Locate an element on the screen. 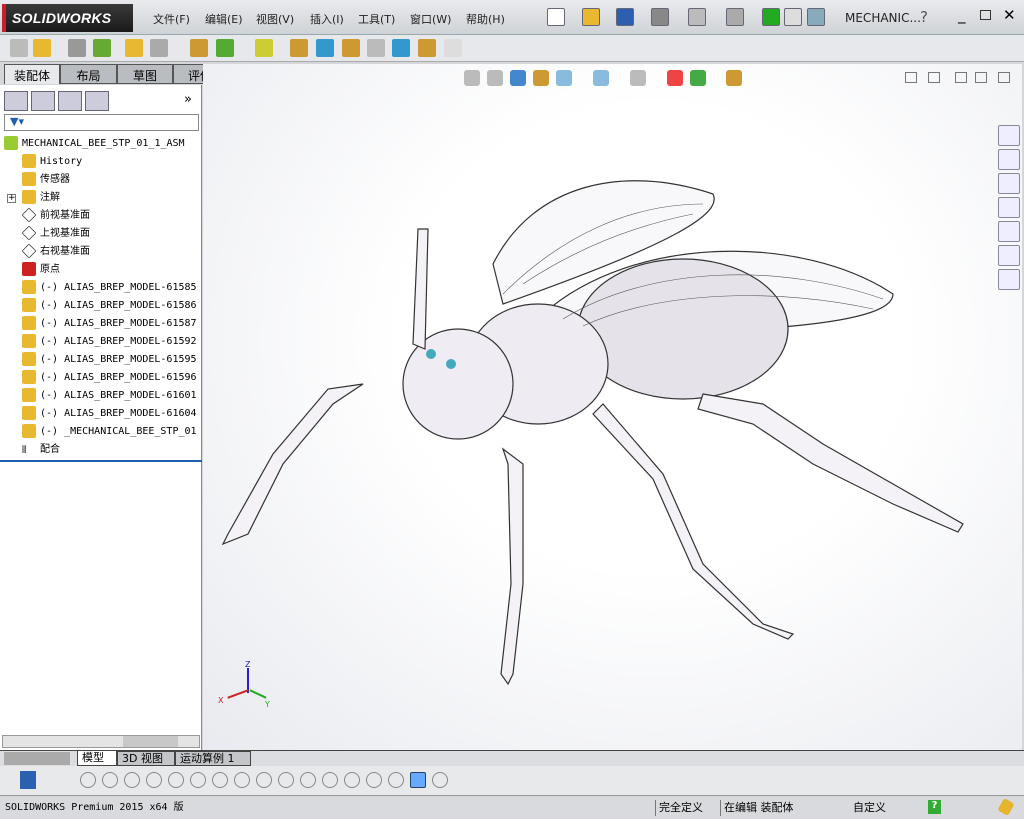  property-manager-tab-icon is located at coordinates (43, 101).